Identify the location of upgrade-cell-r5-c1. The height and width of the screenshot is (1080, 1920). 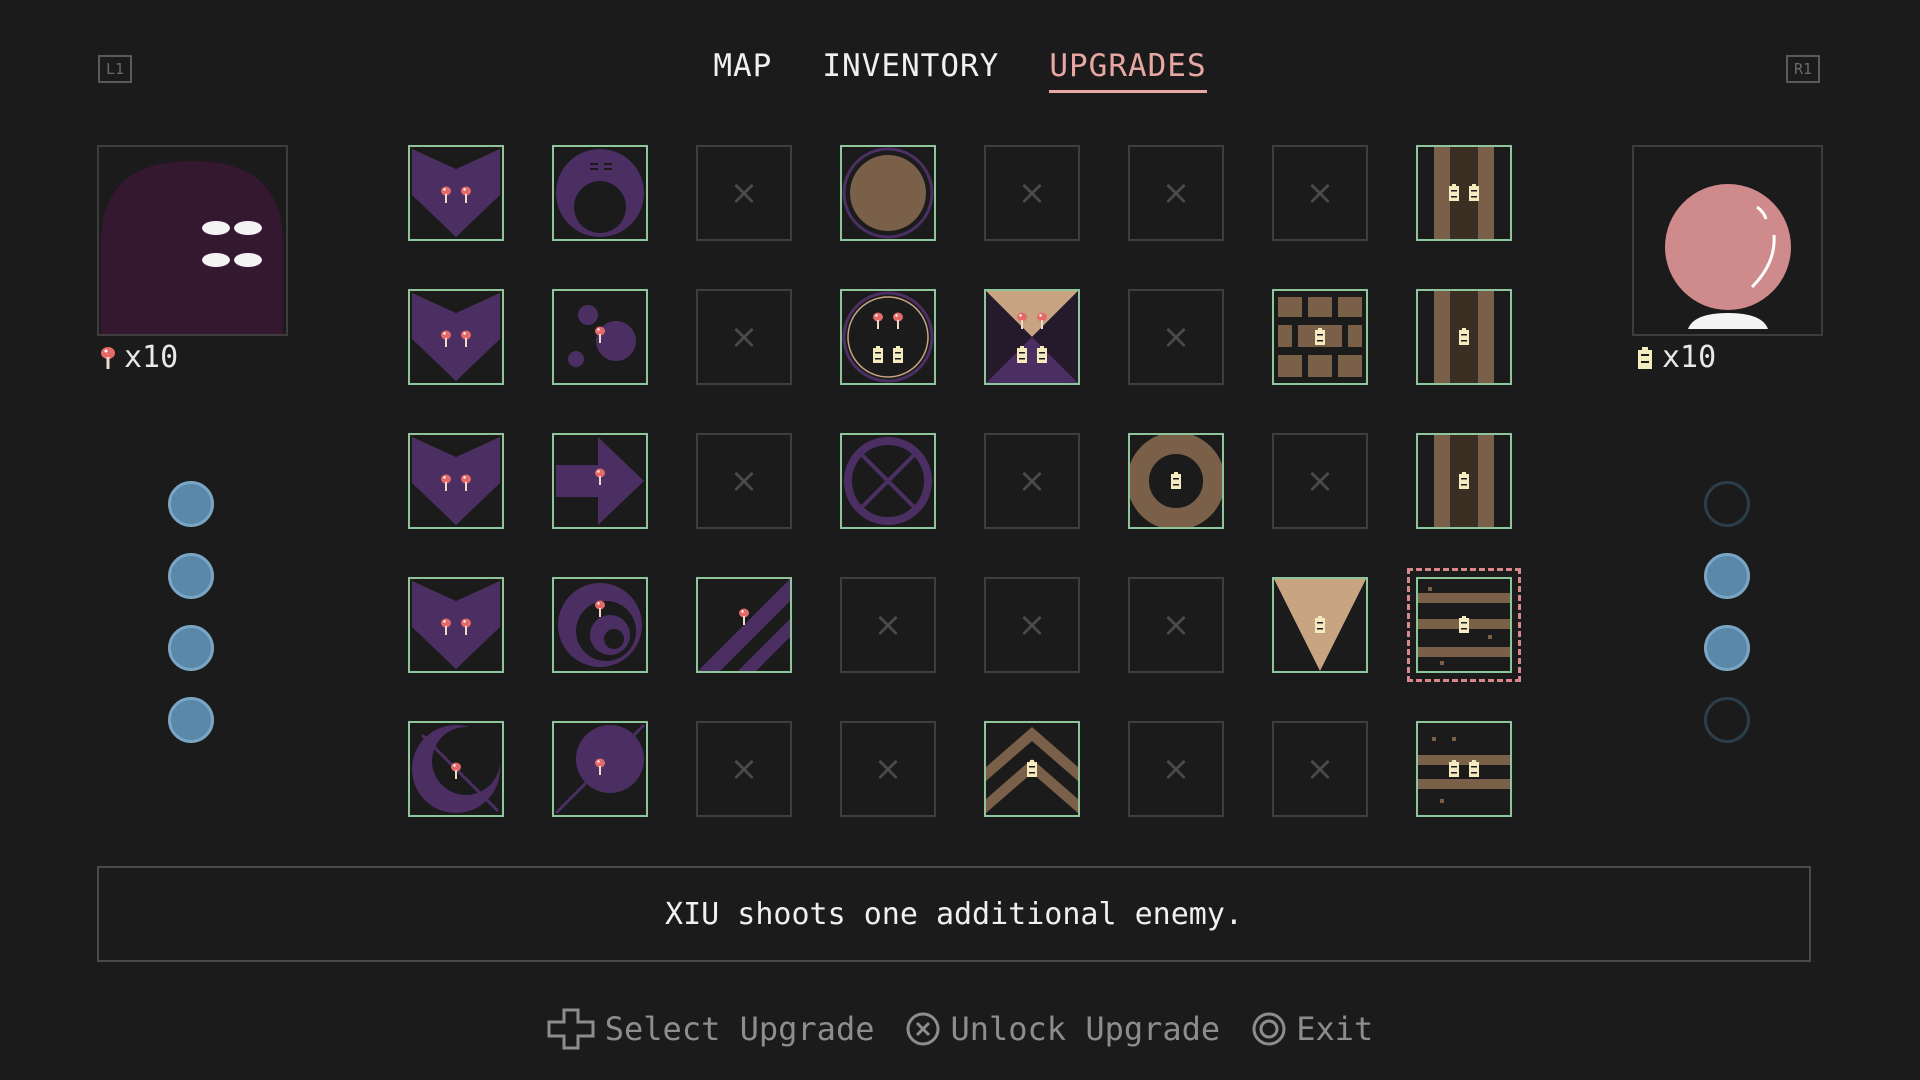
(456, 769).